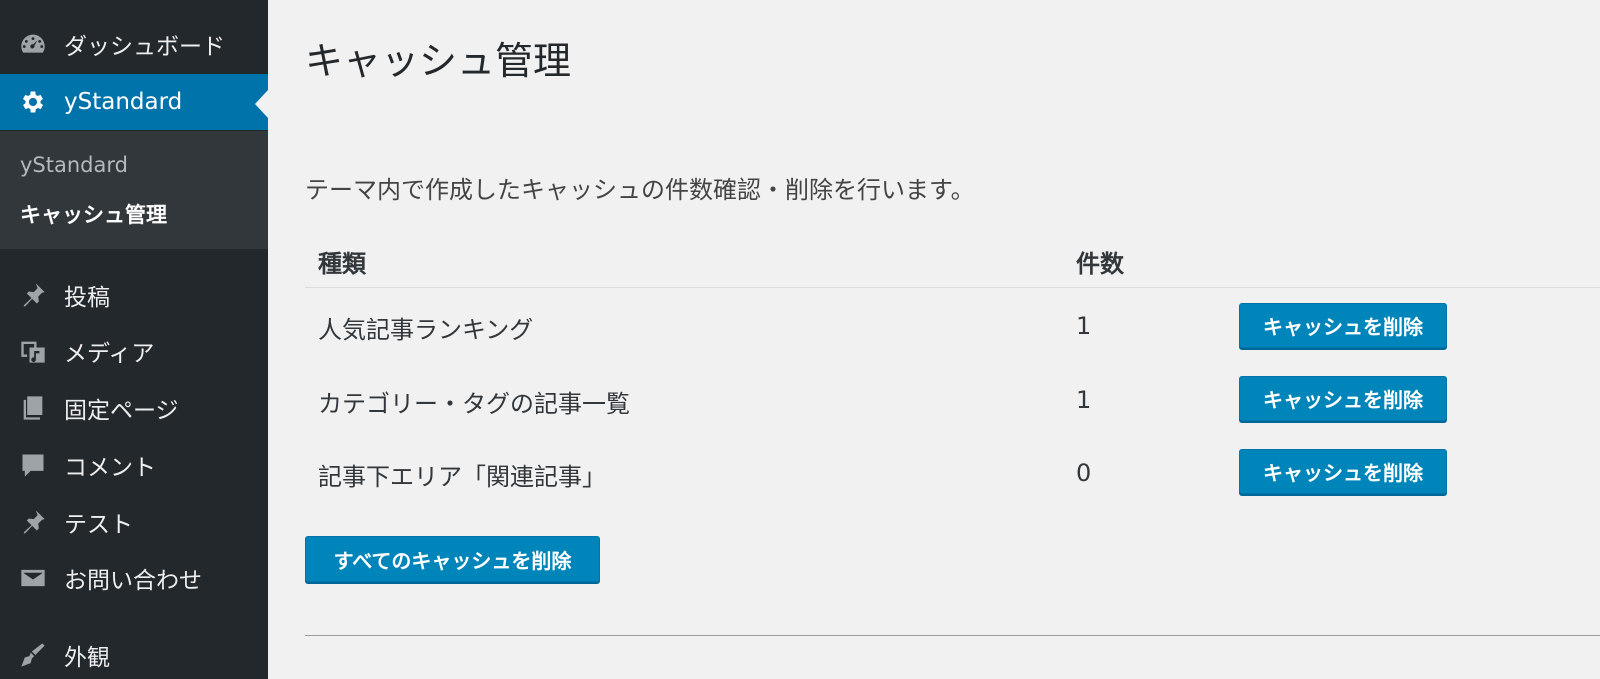 Image resolution: width=1600 pixels, height=679 pixels. Describe the element at coordinates (134, 295) in the screenshot. I see `sidebar-item-posts: 投稿` at that location.